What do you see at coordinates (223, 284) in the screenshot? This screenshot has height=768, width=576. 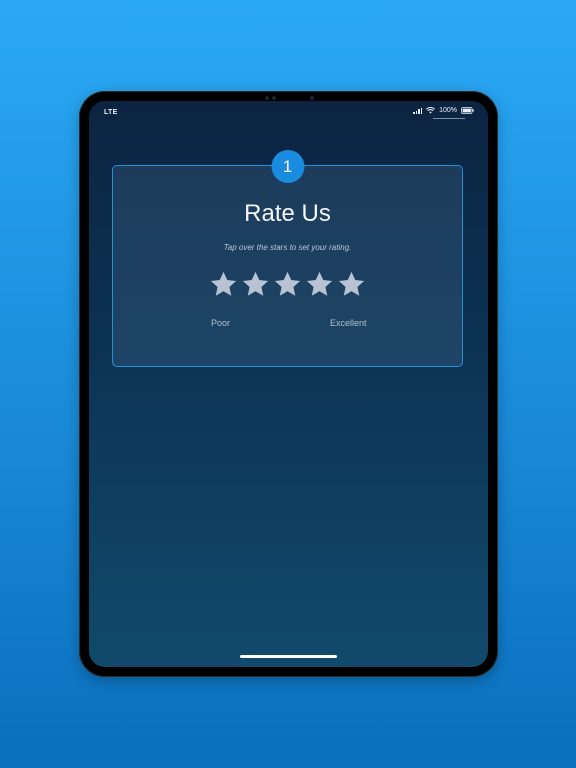 I see `star-1-icon` at bounding box center [223, 284].